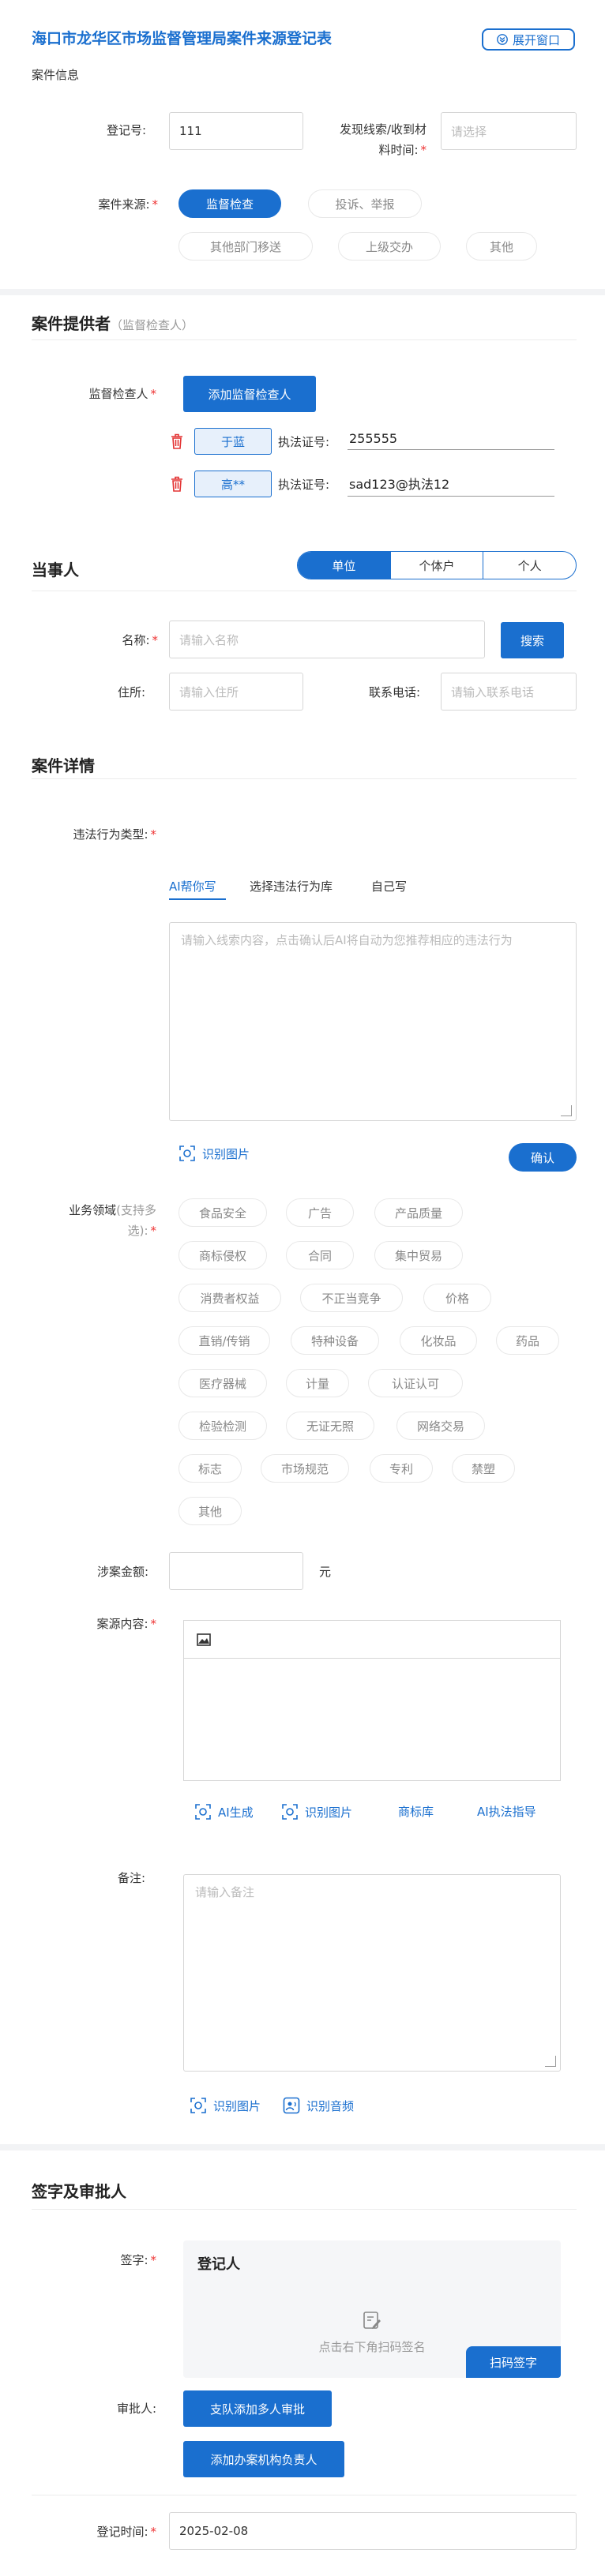 The width and height of the screenshot is (605, 2576). Describe the element at coordinates (344, 565) in the screenshot. I see `party-type-unit: 单位` at that location.